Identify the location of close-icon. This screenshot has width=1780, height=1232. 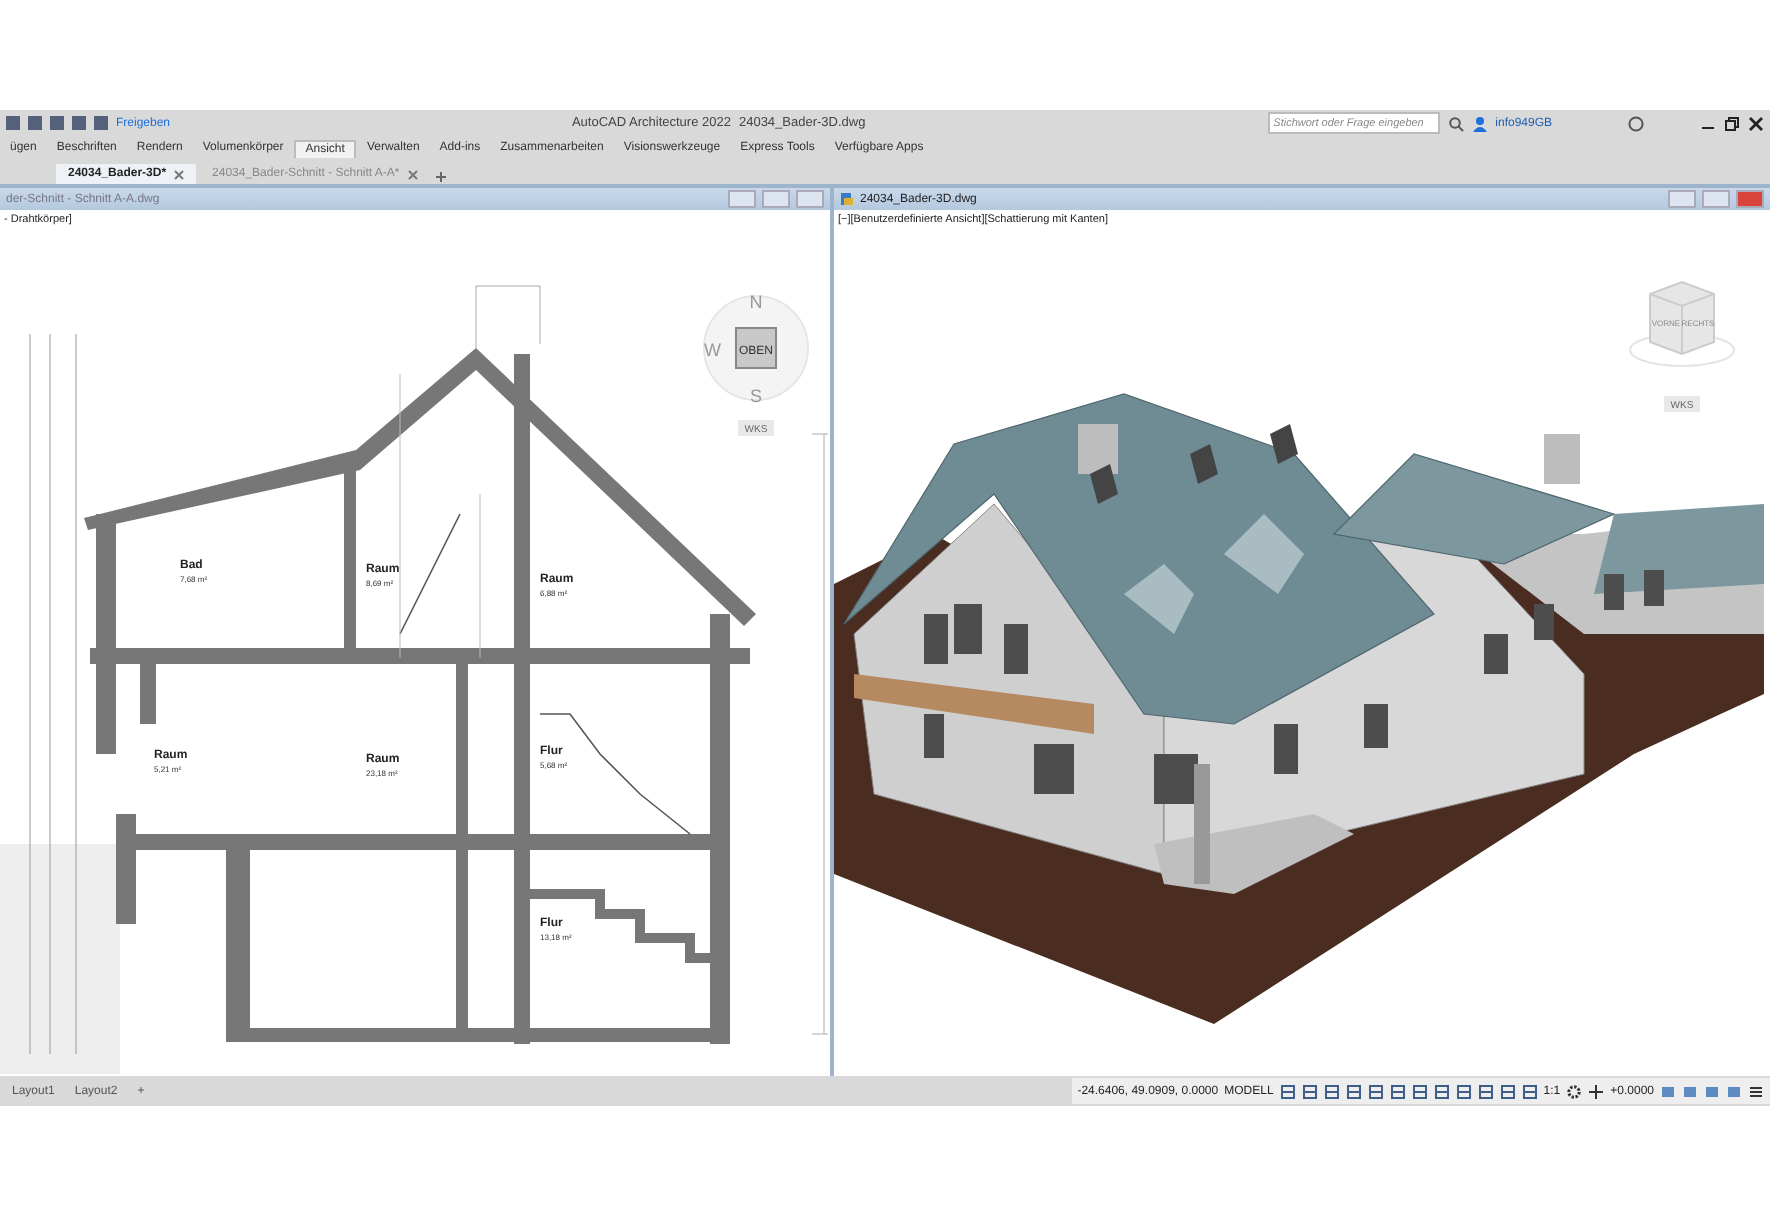
(1756, 123).